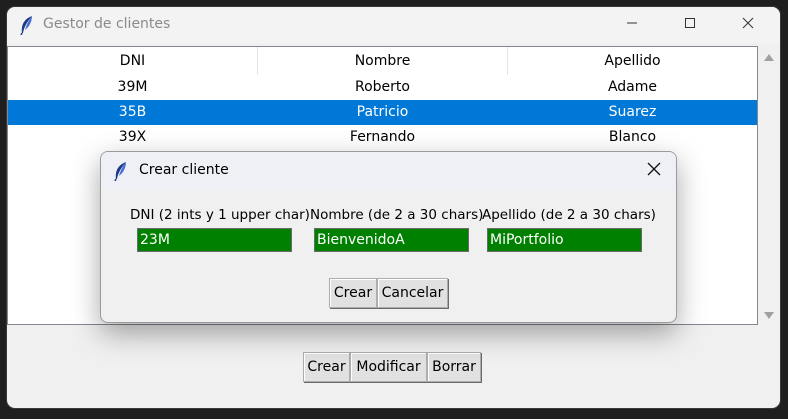 The width and height of the screenshot is (788, 419). I want to click on nombre-label: Nombre (de 2 a 30 chars), so click(397, 215).